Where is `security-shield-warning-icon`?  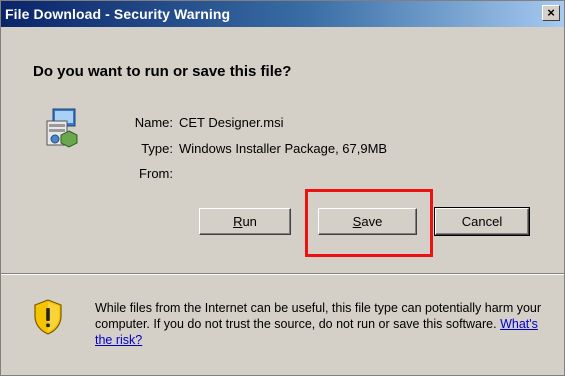 security-shield-warning-icon is located at coordinates (48, 317).